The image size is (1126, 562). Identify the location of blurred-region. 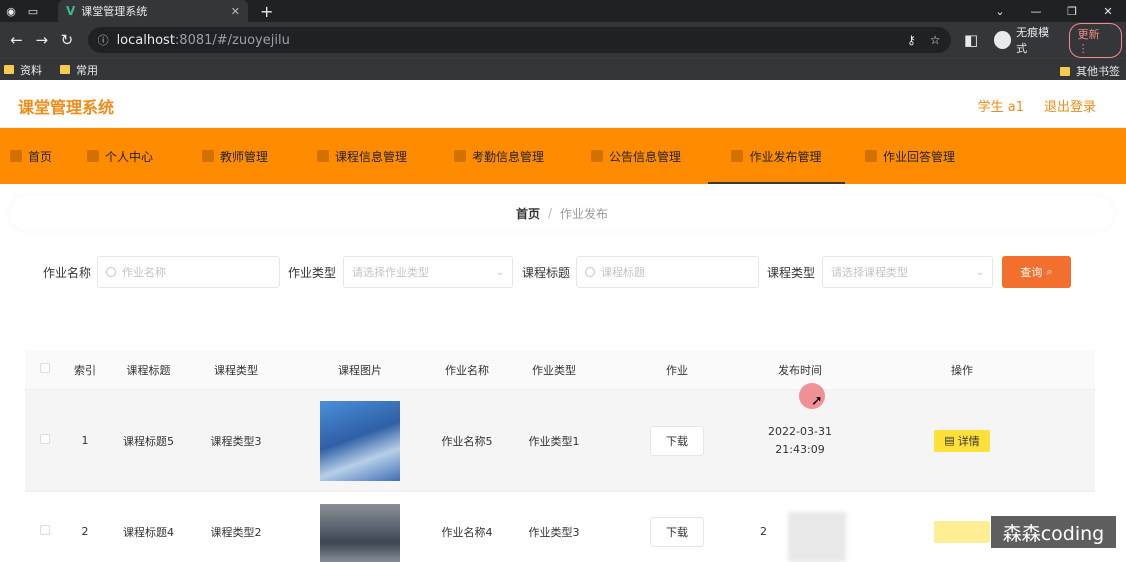
(817, 537).